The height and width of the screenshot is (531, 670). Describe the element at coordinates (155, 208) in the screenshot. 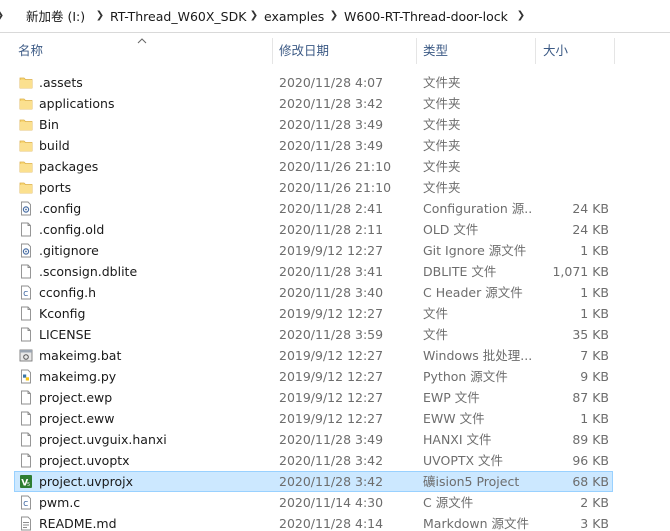

I see `file-name: .config` at that location.